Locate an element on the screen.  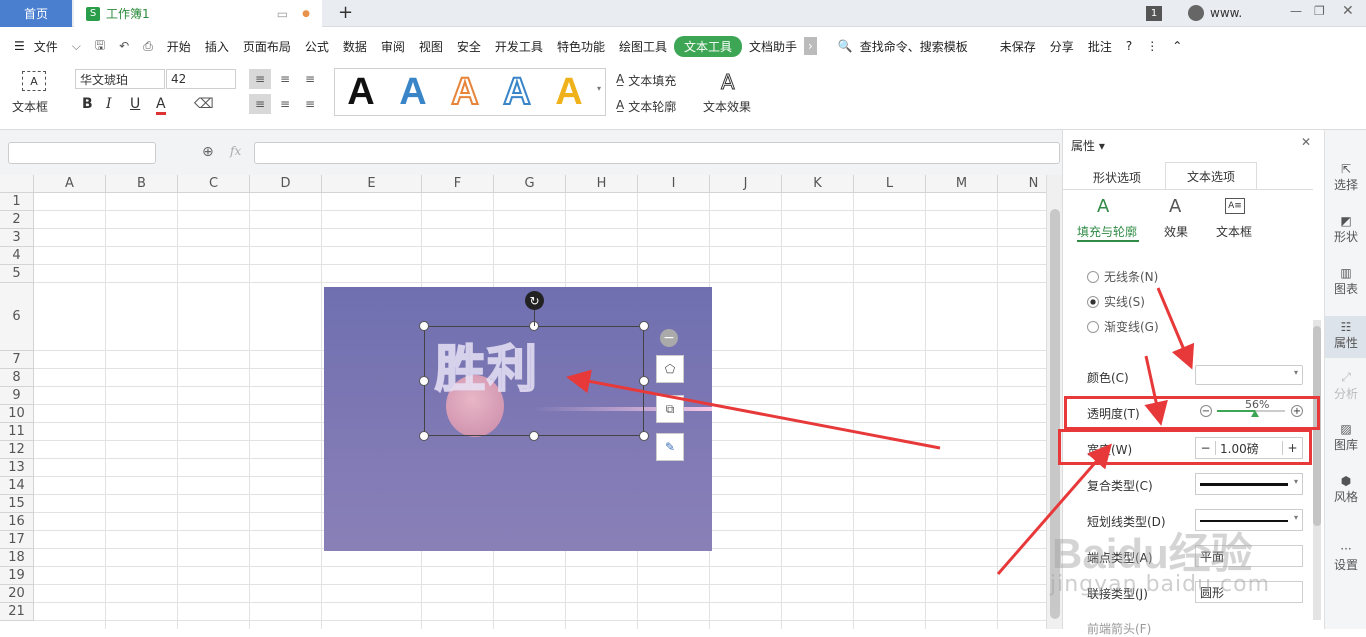
watermark-sub: jingyan.baidu.com is located at coordinates (1160, 584).